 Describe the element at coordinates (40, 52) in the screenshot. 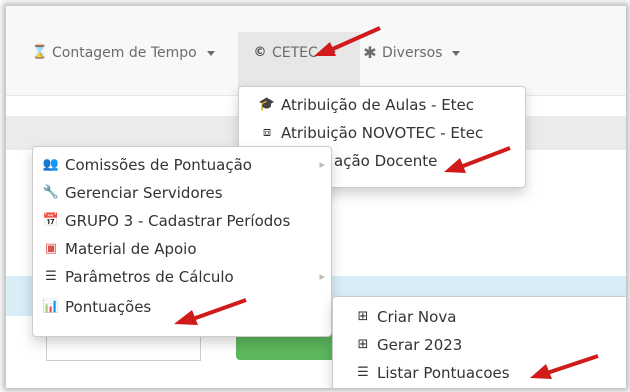

I see `hourglass-icon: ⌛` at that location.